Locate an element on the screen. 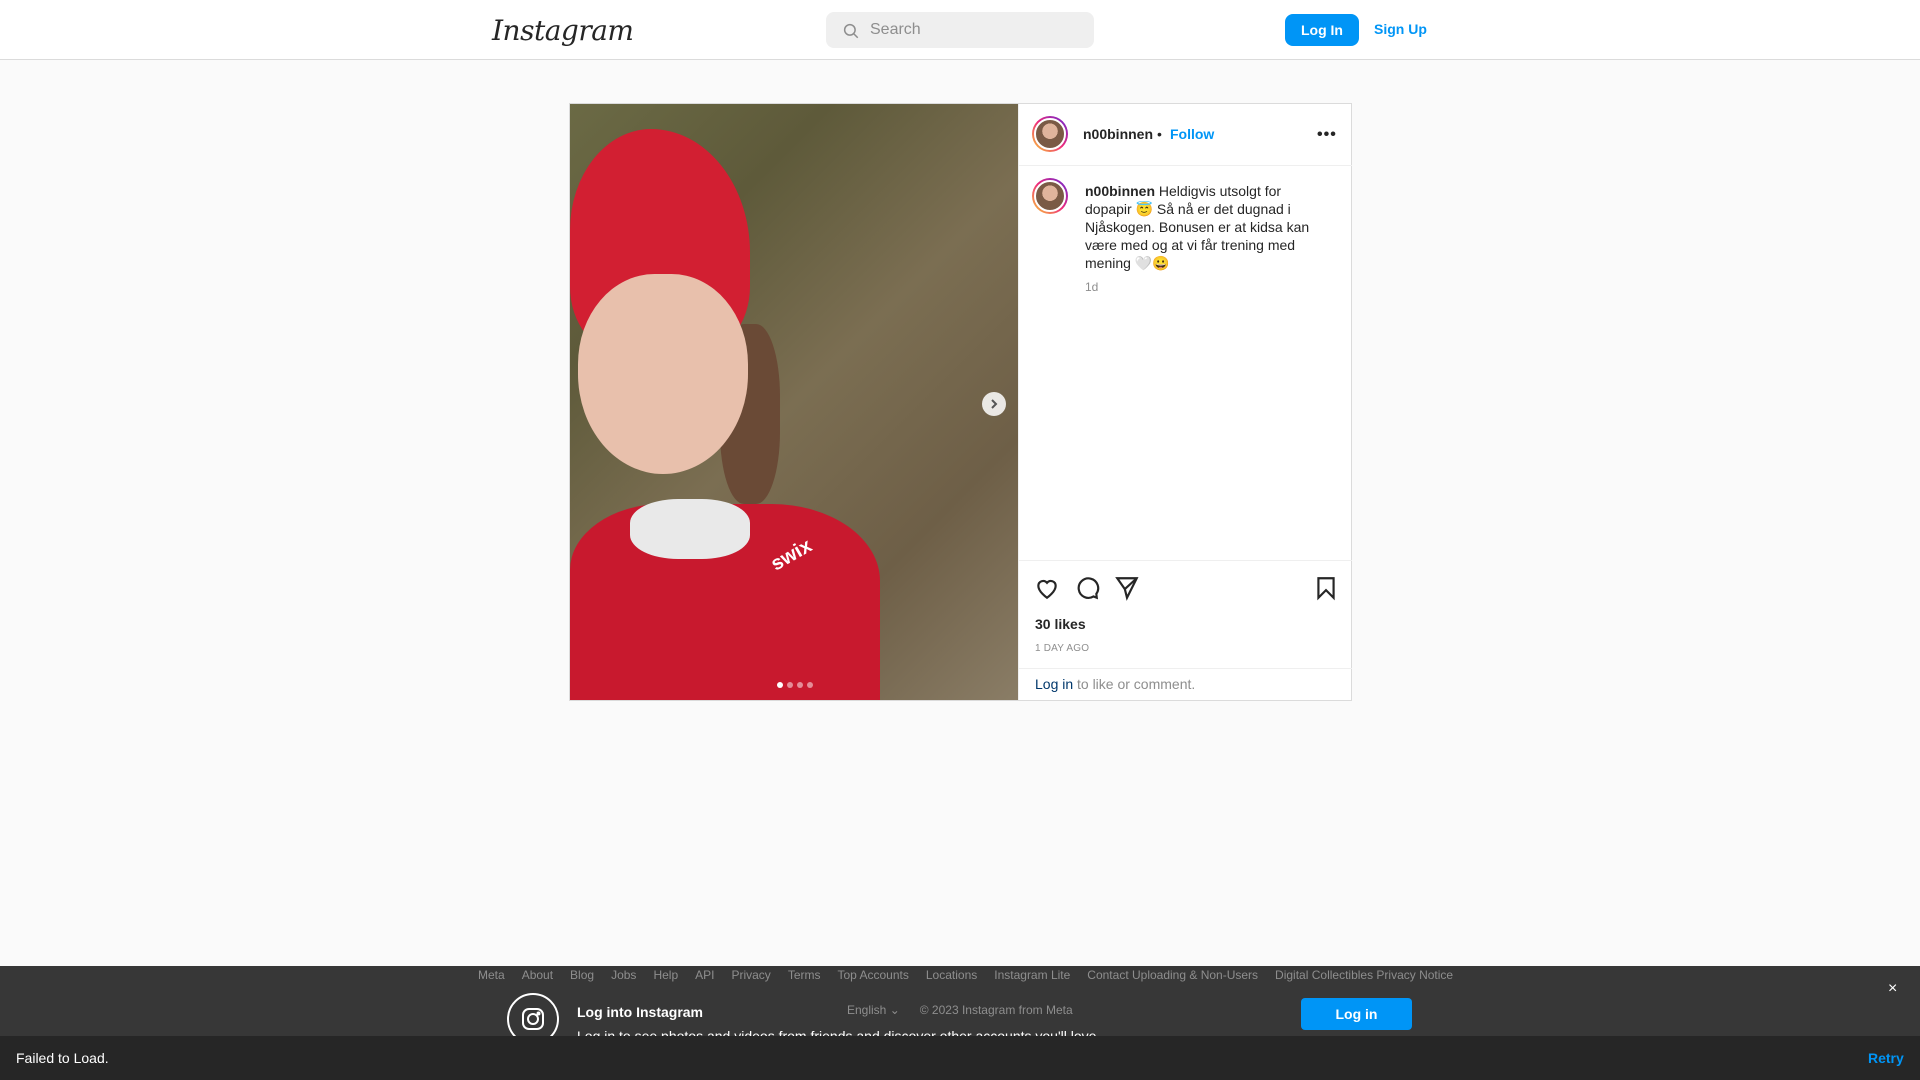 This screenshot has width=1920, height=1080. login-prompt-text: to like or comment. is located at coordinates (1136, 684).